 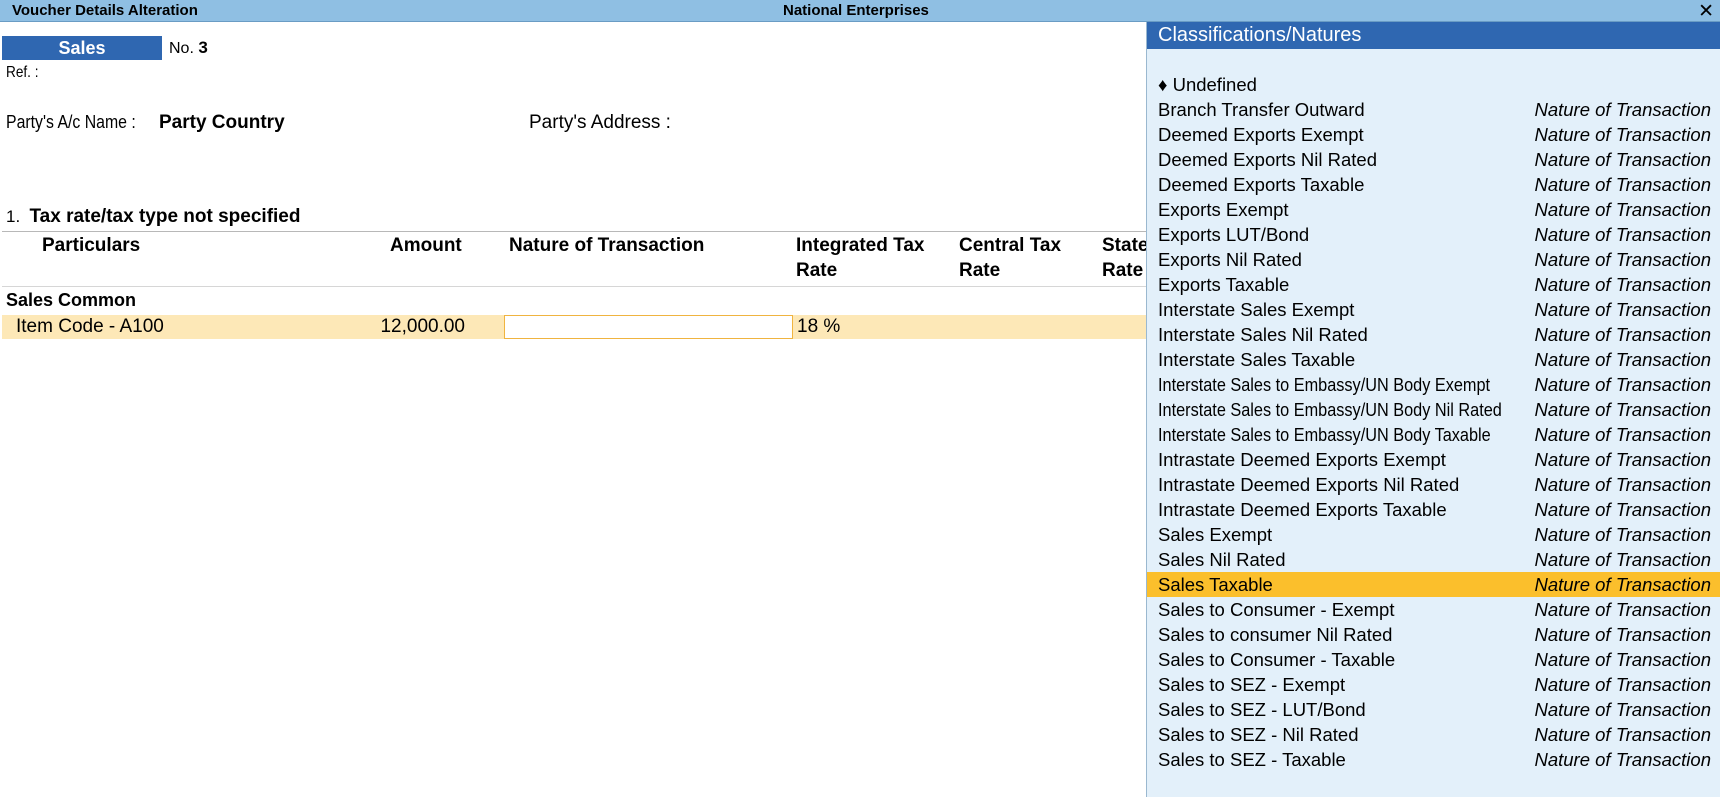 I want to click on list-item-label: Sales to Consumer - Taxable, so click(x=1277, y=659).